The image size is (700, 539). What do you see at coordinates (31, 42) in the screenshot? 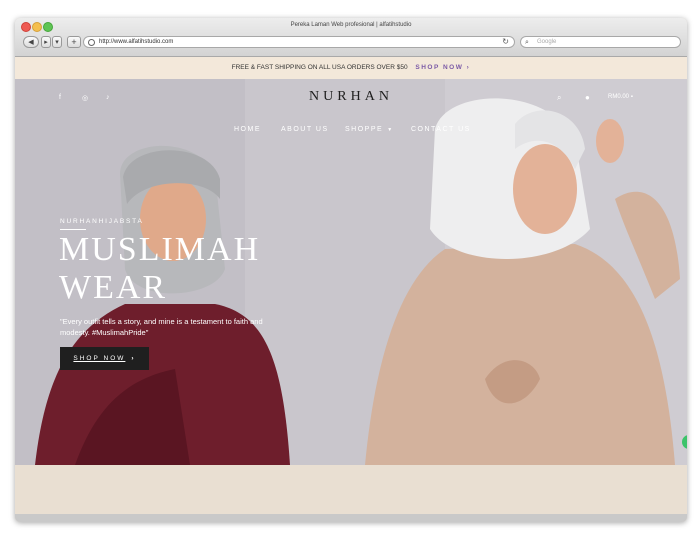
I see `back-button: ◀` at bounding box center [31, 42].